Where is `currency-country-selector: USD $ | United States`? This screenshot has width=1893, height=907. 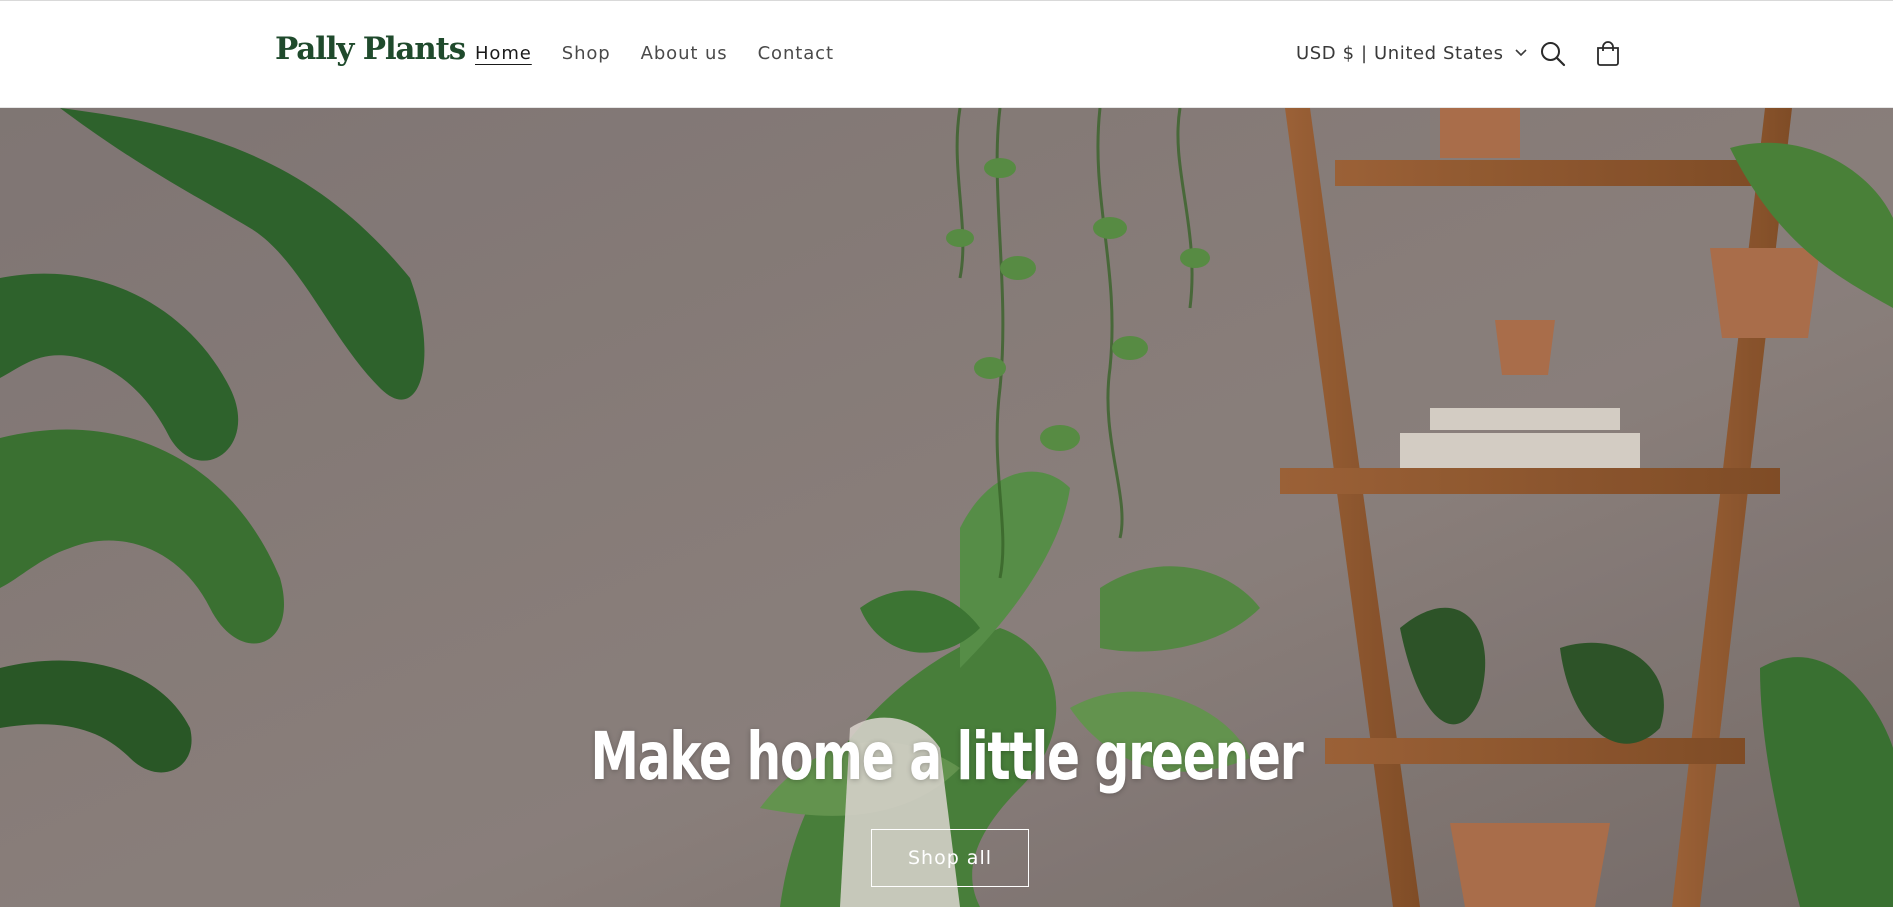 currency-country-selector: USD $ | United States is located at coordinates (1412, 53).